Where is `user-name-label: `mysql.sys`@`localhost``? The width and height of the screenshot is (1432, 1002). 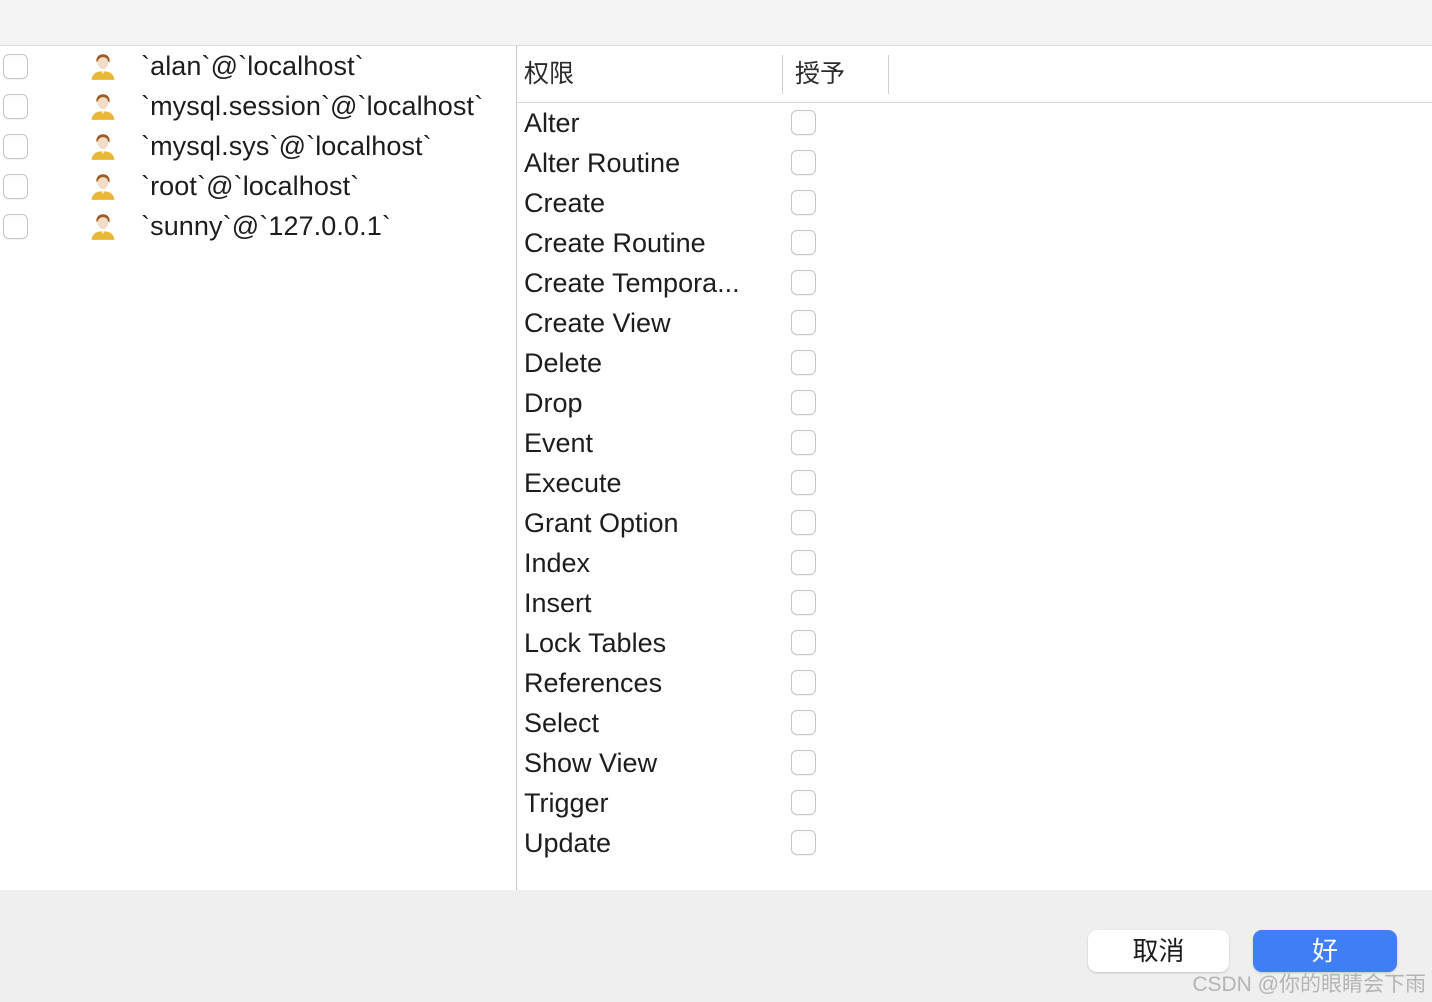 user-name-label: `mysql.sys`@`localhost` is located at coordinates (286, 146).